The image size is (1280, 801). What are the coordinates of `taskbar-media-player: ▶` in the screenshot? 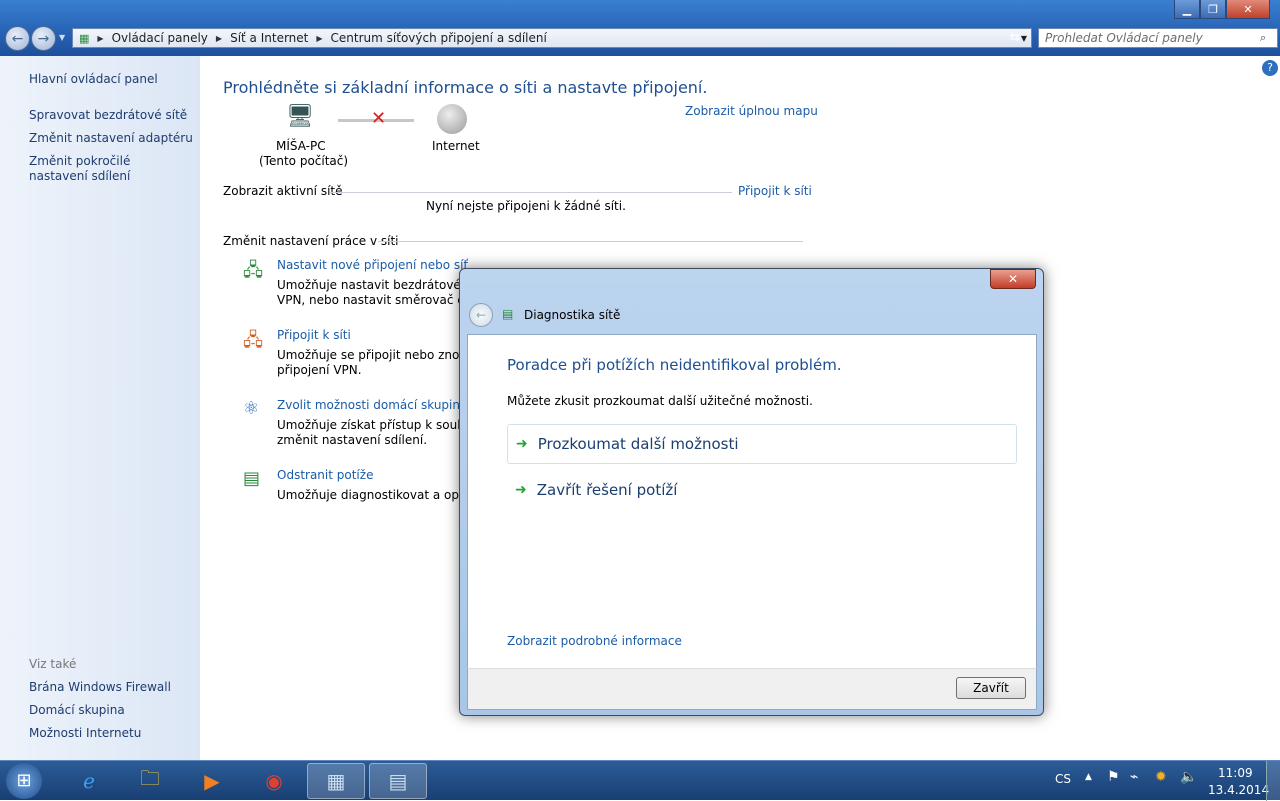 It's located at (212, 781).